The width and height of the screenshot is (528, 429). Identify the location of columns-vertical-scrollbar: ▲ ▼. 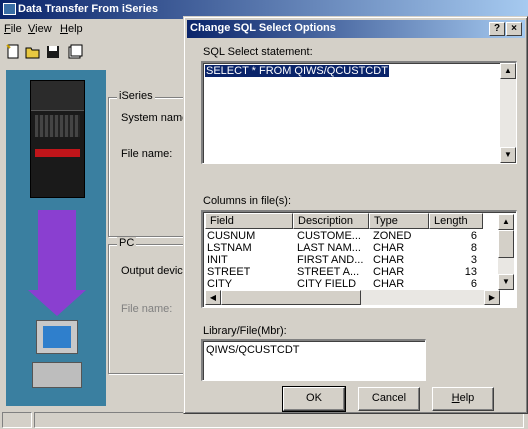
(506, 252).